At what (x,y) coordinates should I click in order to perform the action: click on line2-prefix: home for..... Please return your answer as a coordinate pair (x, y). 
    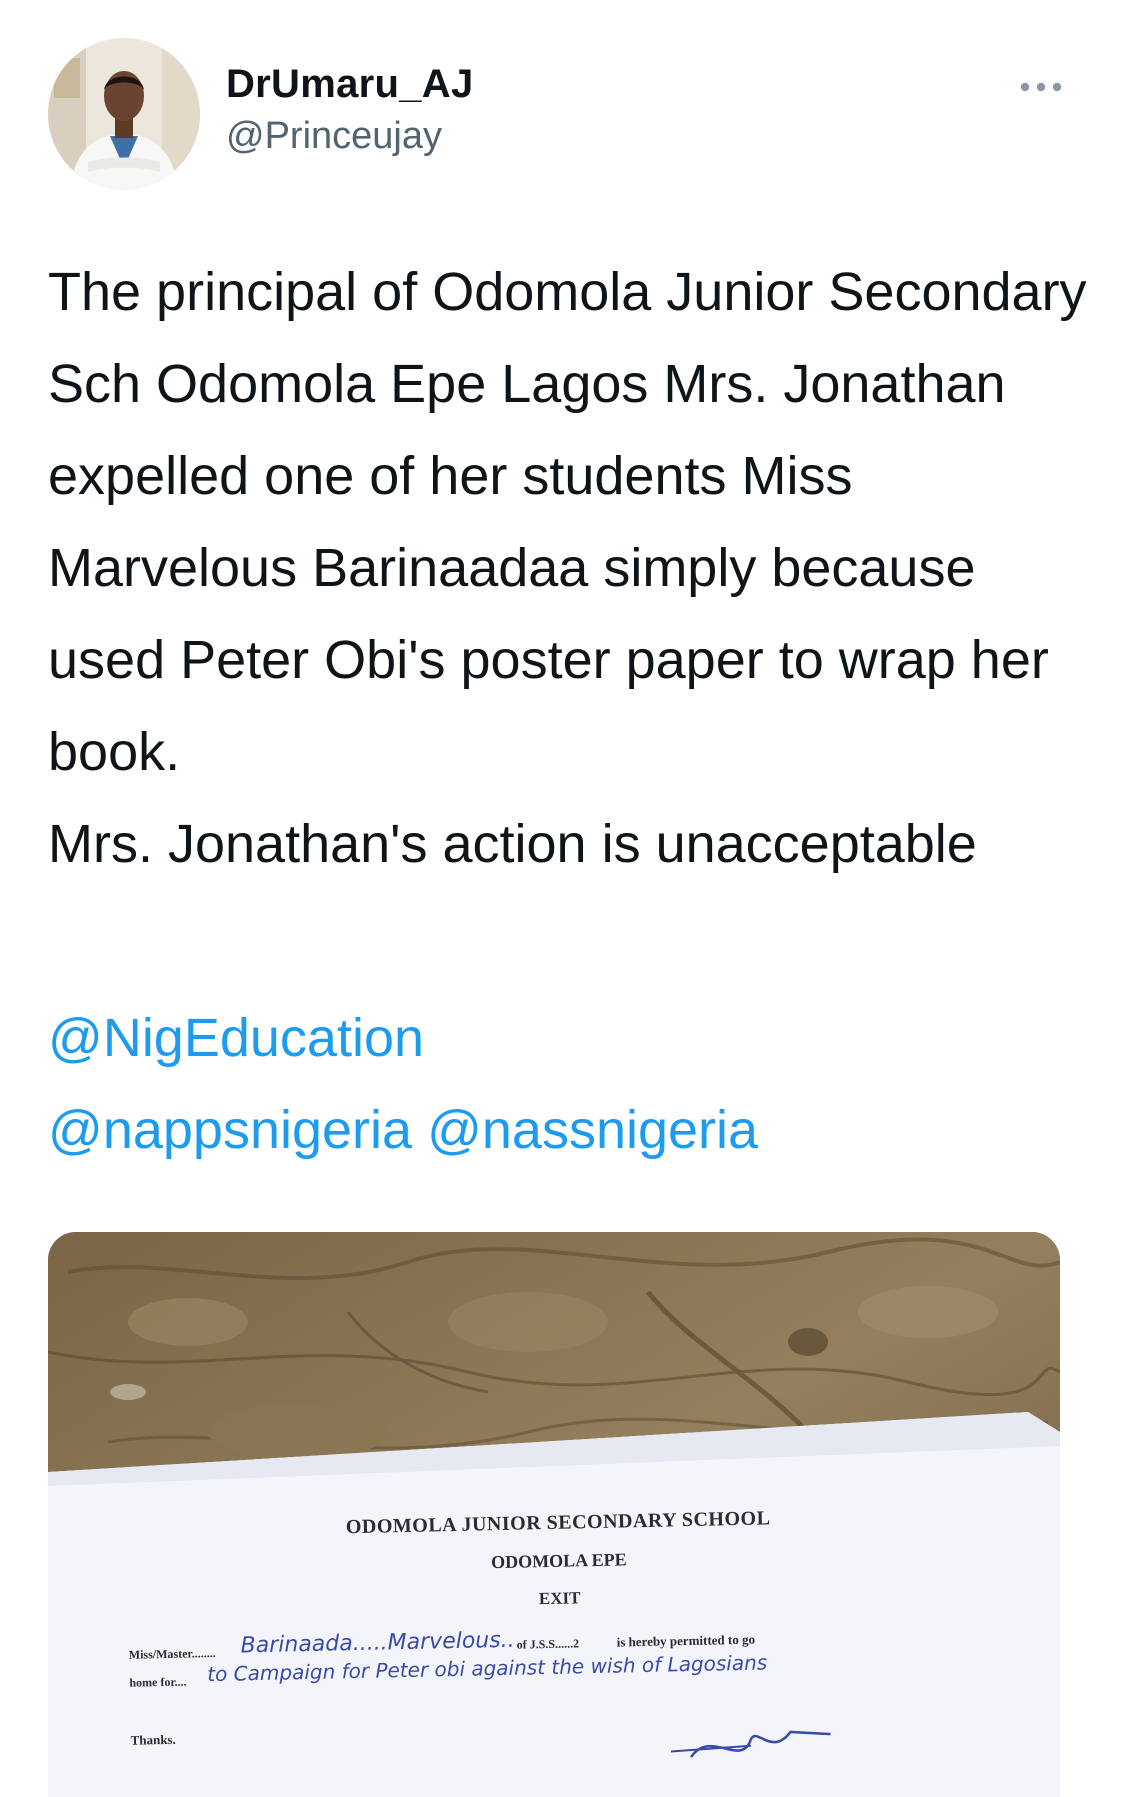
    Looking at the image, I should click on (157, 1682).